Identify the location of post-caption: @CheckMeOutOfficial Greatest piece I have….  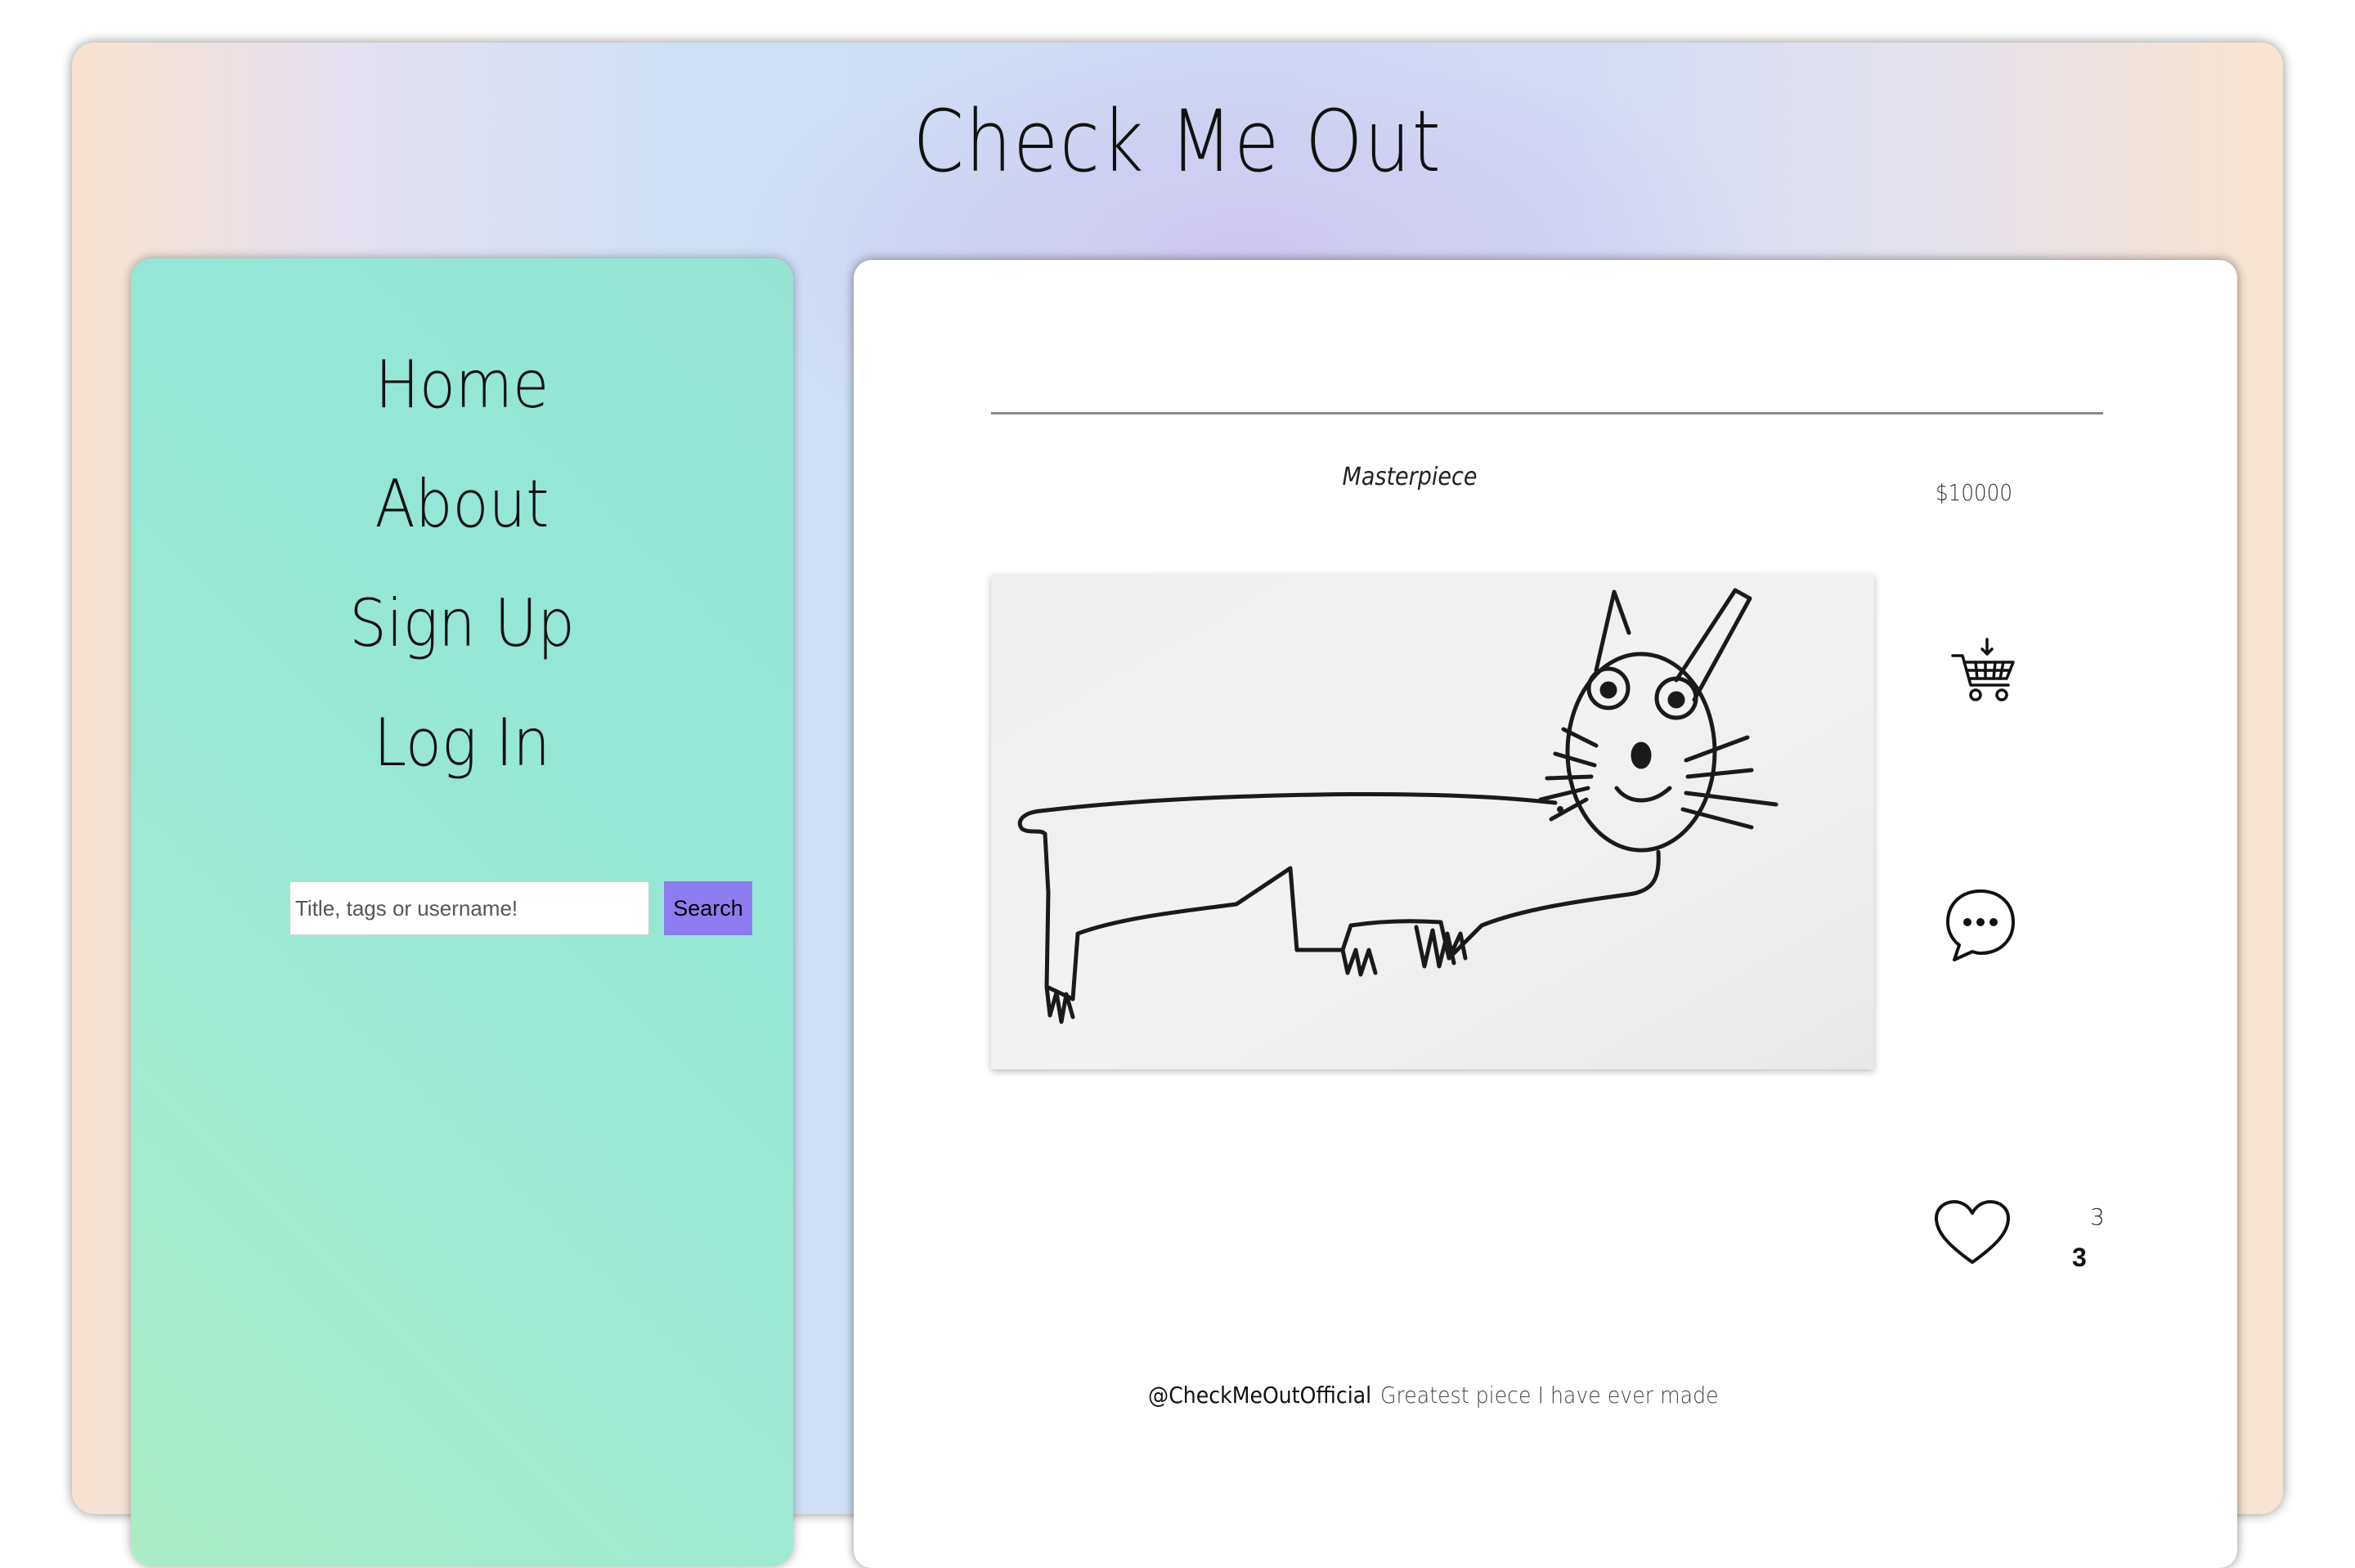
(1516, 1395).